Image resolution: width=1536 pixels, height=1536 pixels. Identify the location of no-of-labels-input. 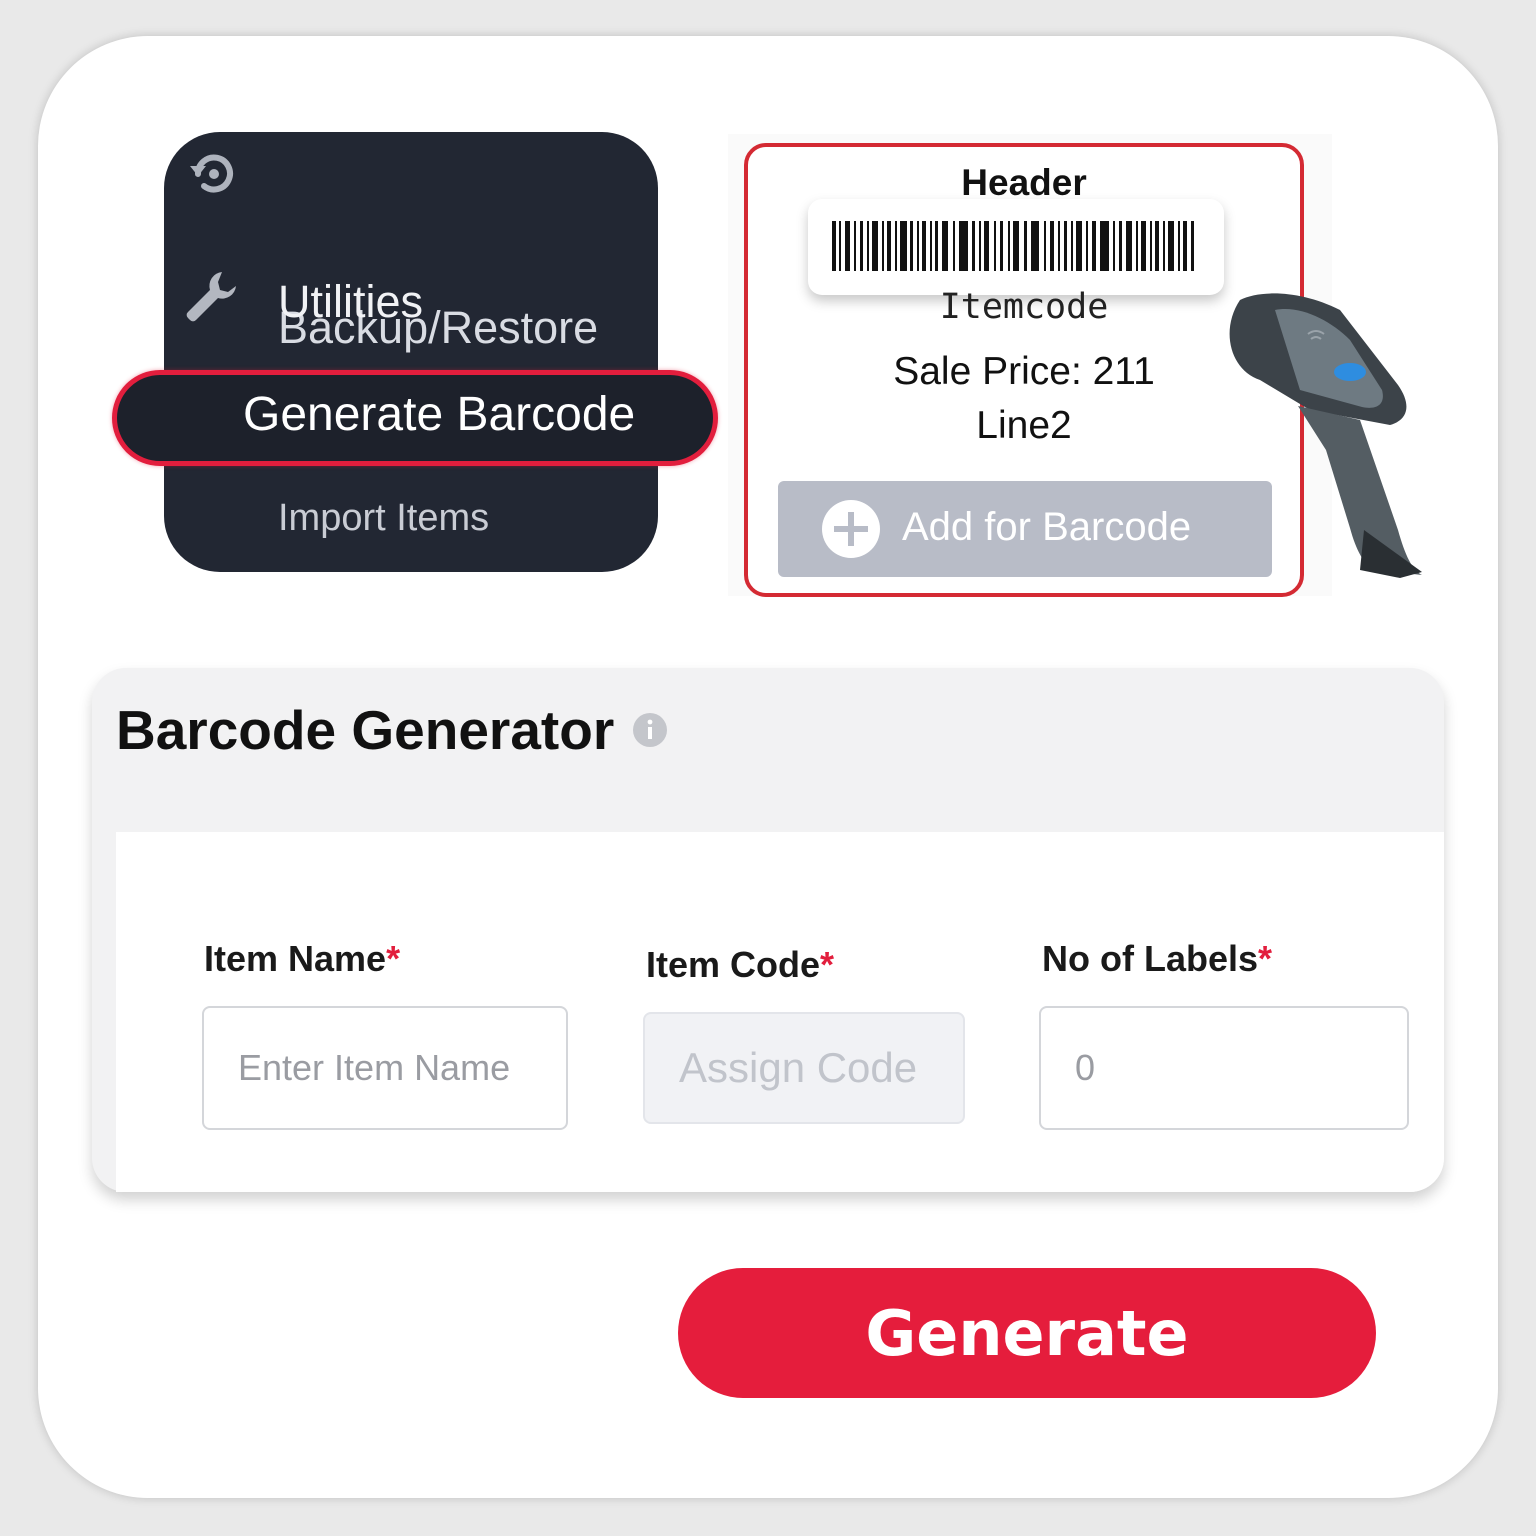
(1224, 1068).